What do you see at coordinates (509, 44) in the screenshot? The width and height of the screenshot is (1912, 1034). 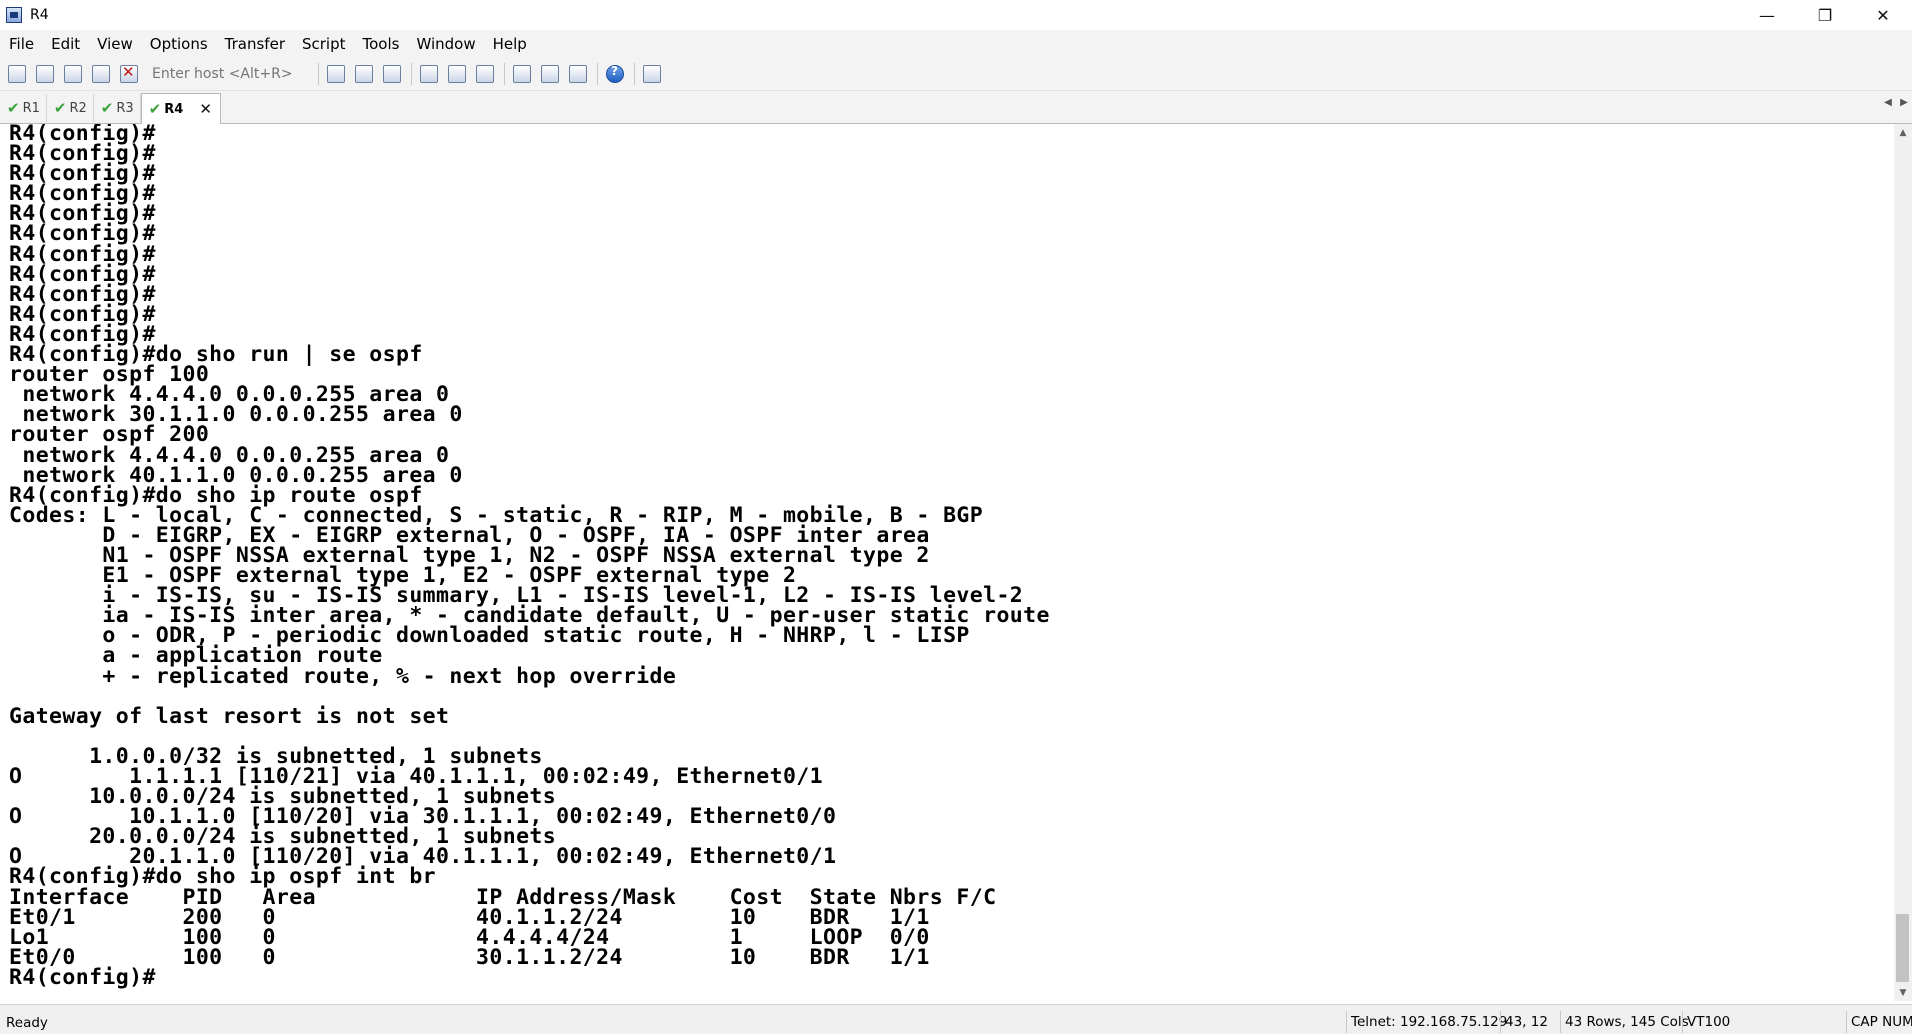 I see `menu-help: Help` at bounding box center [509, 44].